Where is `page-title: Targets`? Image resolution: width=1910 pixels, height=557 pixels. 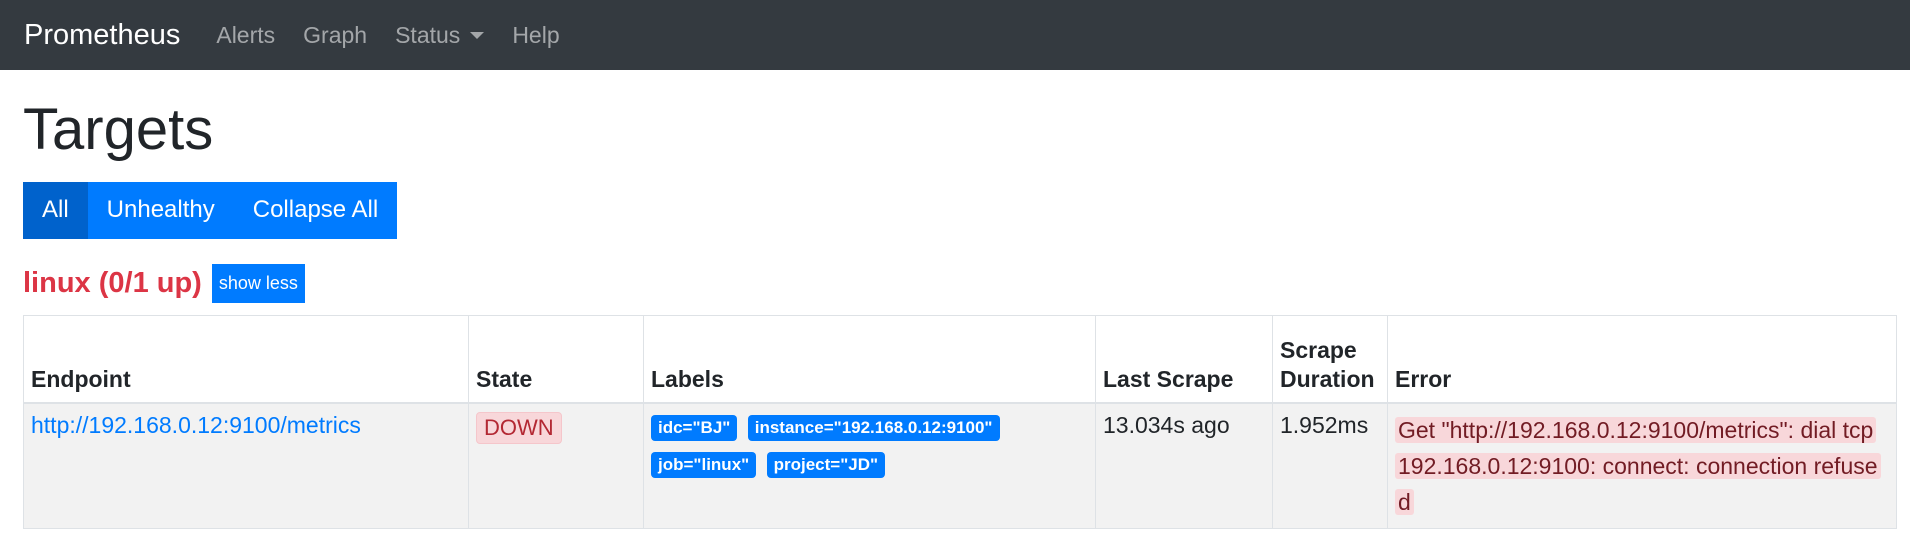 page-title: Targets is located at coordinates (118, 129).